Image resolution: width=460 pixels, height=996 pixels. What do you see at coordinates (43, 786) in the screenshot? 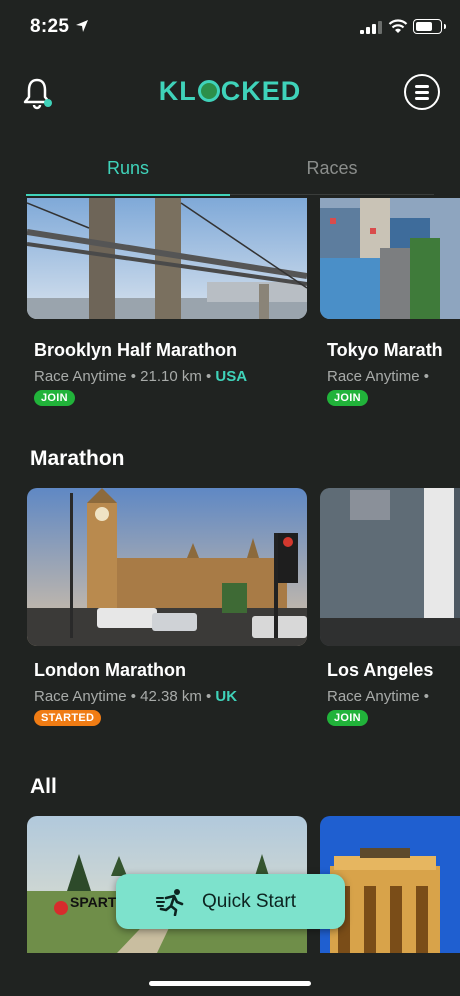
I see `section-title-all: All` at bounding box center [43, 786].